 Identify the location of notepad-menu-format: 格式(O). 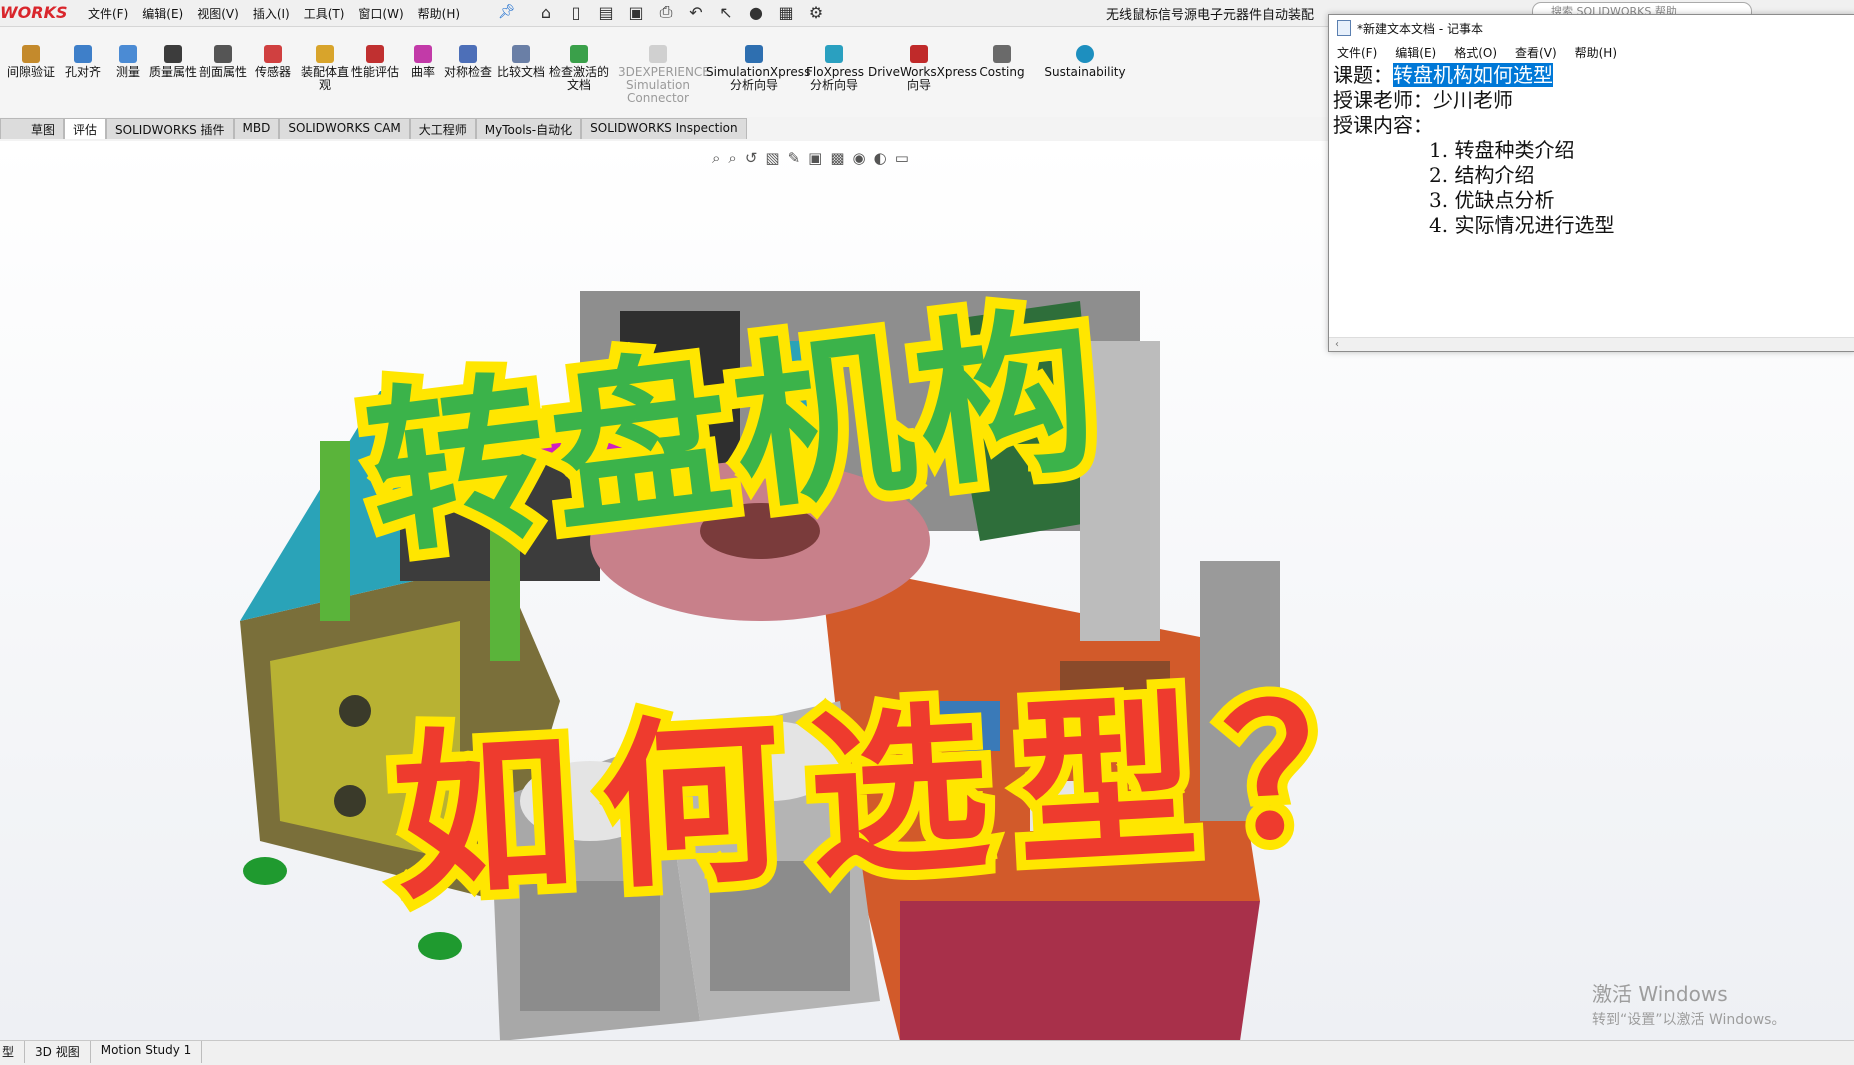
(1475, 52).